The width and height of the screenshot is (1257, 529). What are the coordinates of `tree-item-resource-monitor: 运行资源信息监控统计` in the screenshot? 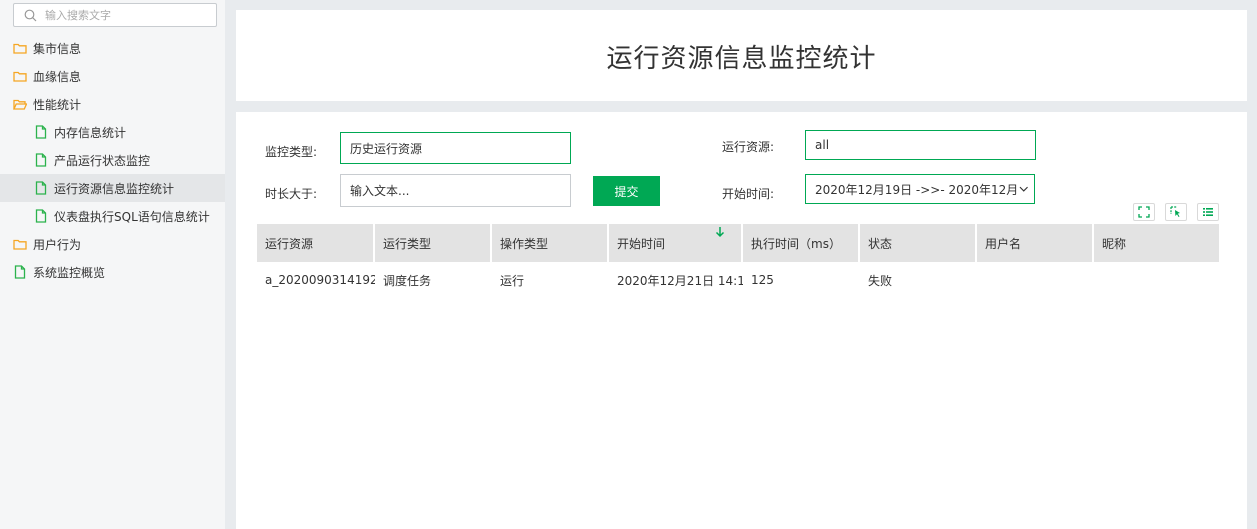 It's located at (112, 188).